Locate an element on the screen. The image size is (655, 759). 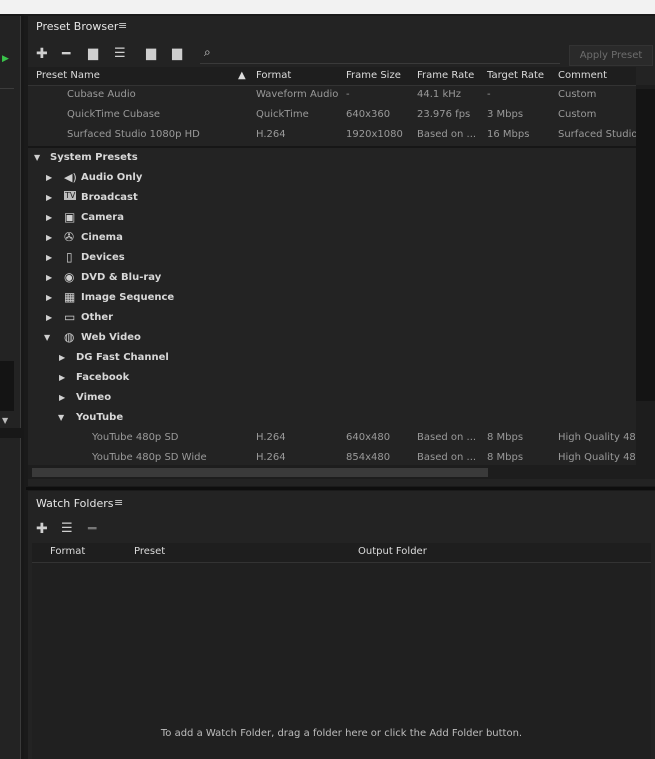
tv-icon: TV is located at coordinates (70, 195).